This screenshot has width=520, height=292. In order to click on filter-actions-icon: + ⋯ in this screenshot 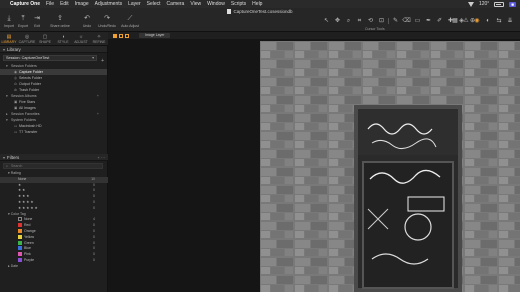, I will do `click(101, 157)`.